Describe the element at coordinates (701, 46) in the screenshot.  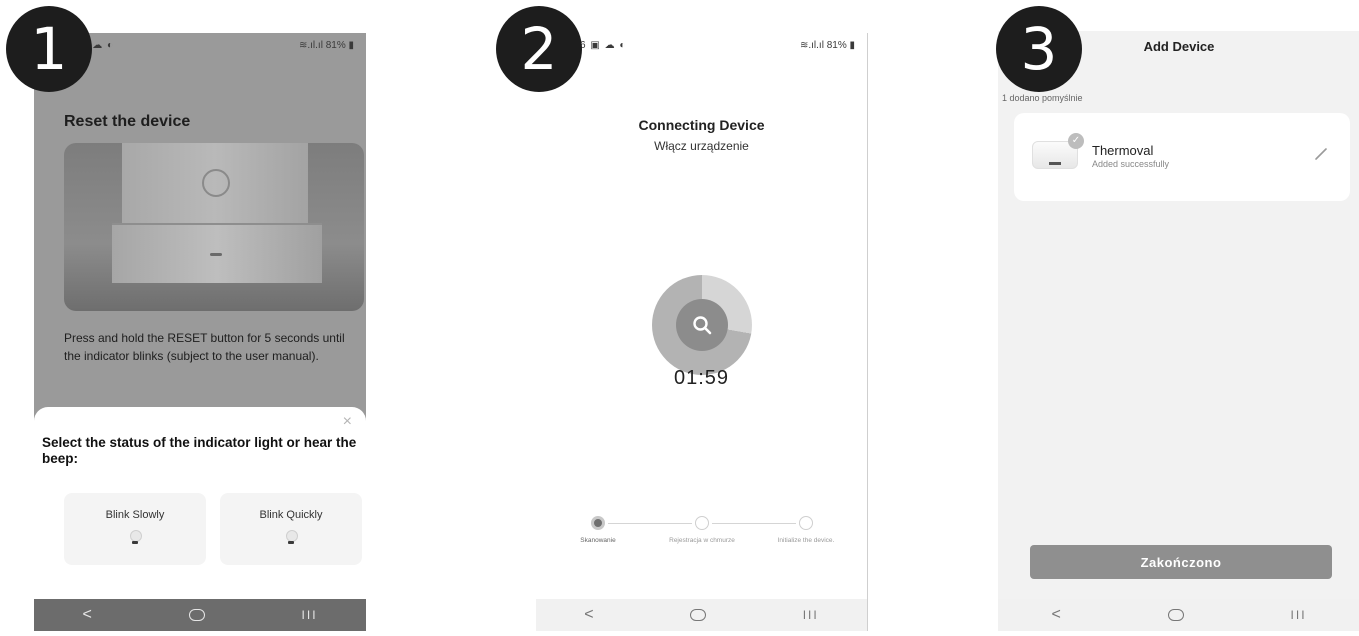
I see `status-bar: 6 ▣ ☁ ◐ ≋.ıl.ıl 81% ▮` at that location.